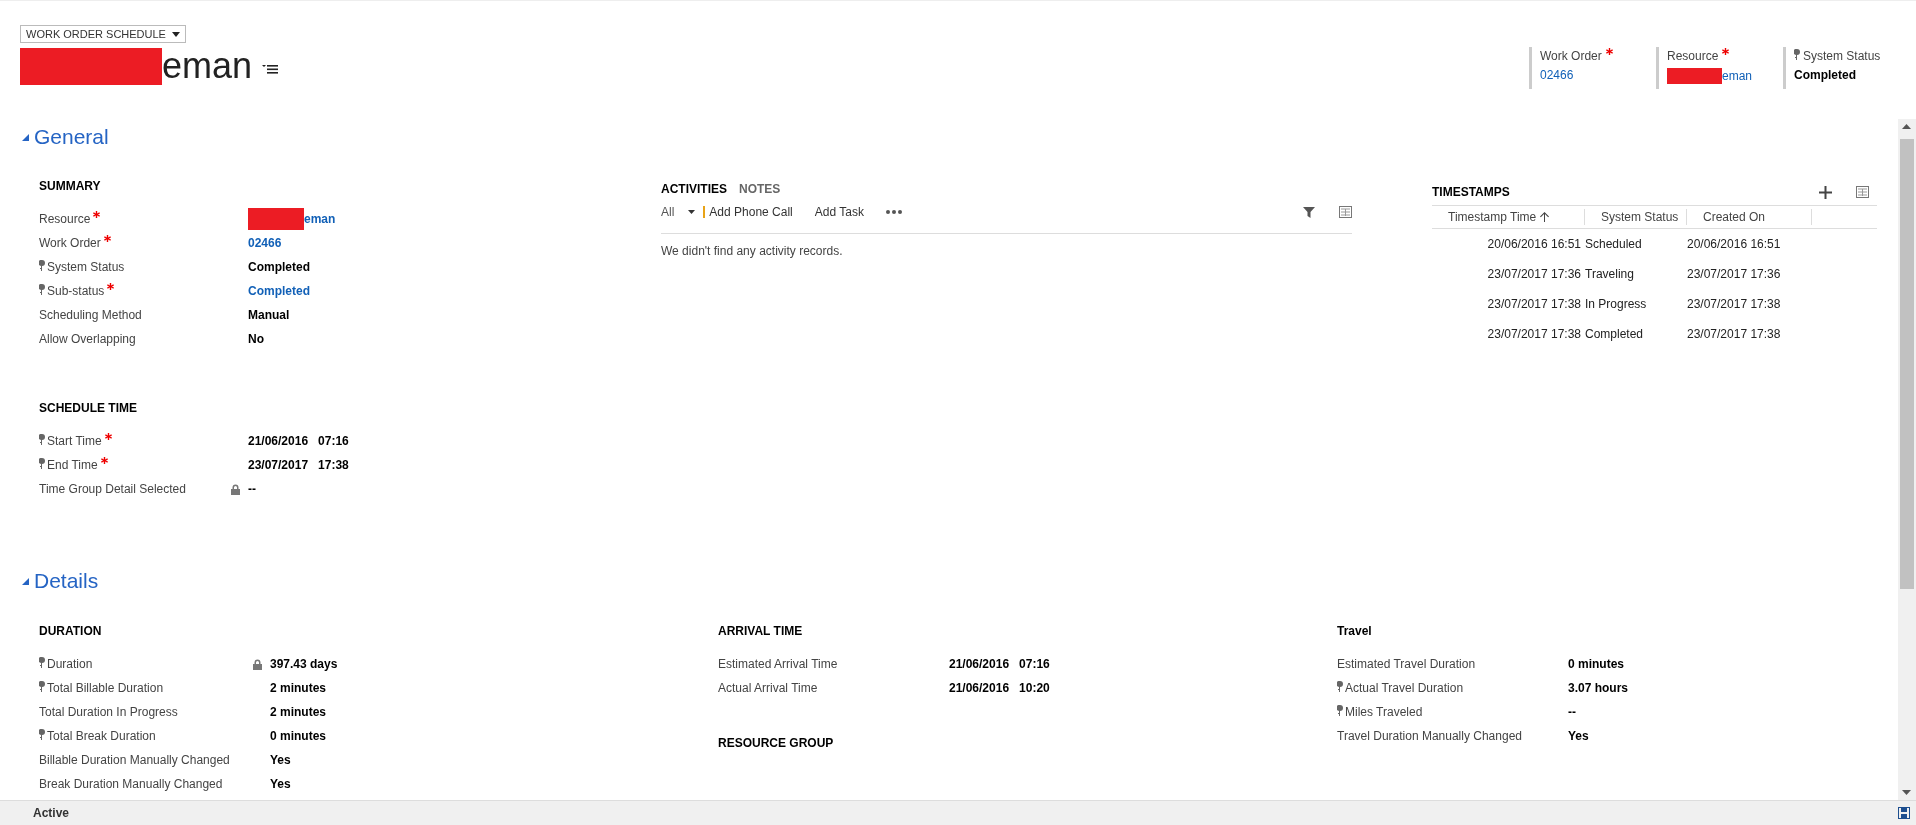 Image resolution: width=1916 pixels, height=825 pixels. Describe the element at coordinates (270, 69) in the screenshot. I see `menu-icon` at that location.